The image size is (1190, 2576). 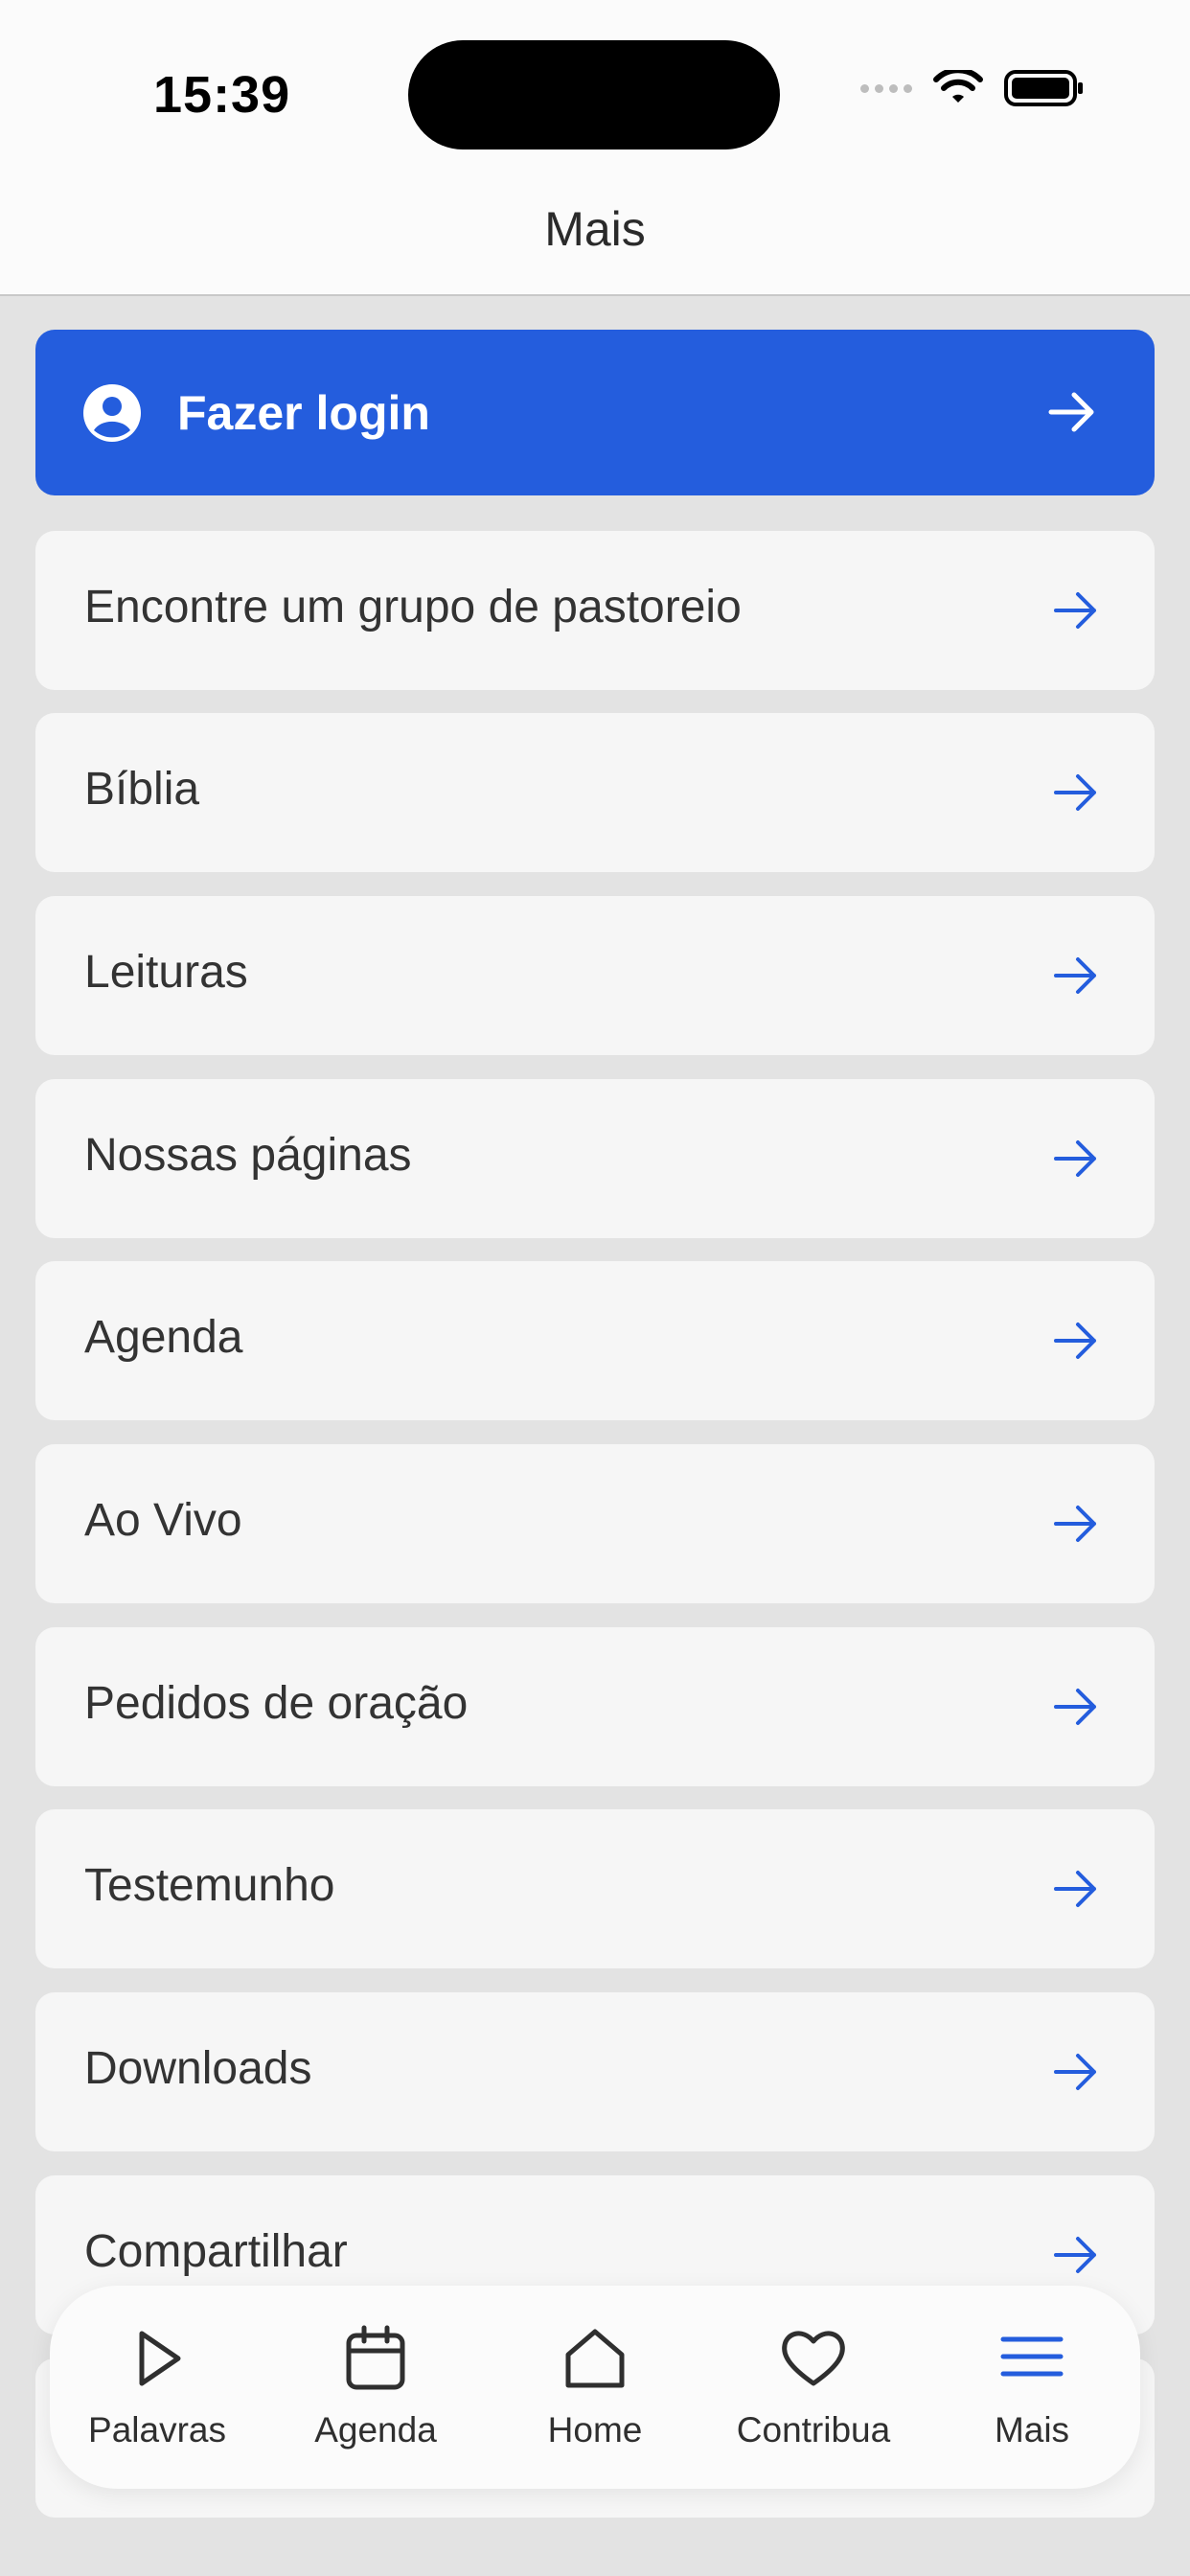 I want to click on menu-item-label: Encontre um grupo de pastoreio, so click(x=413, y=607).